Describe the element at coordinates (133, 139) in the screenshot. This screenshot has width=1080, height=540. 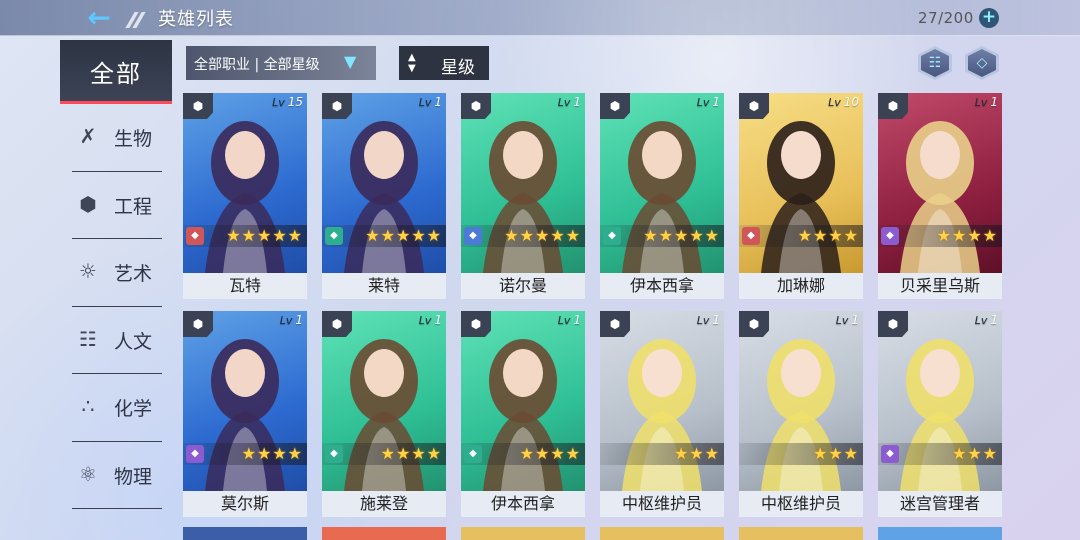
I see `sidebar-item-label: 生物` at that location.